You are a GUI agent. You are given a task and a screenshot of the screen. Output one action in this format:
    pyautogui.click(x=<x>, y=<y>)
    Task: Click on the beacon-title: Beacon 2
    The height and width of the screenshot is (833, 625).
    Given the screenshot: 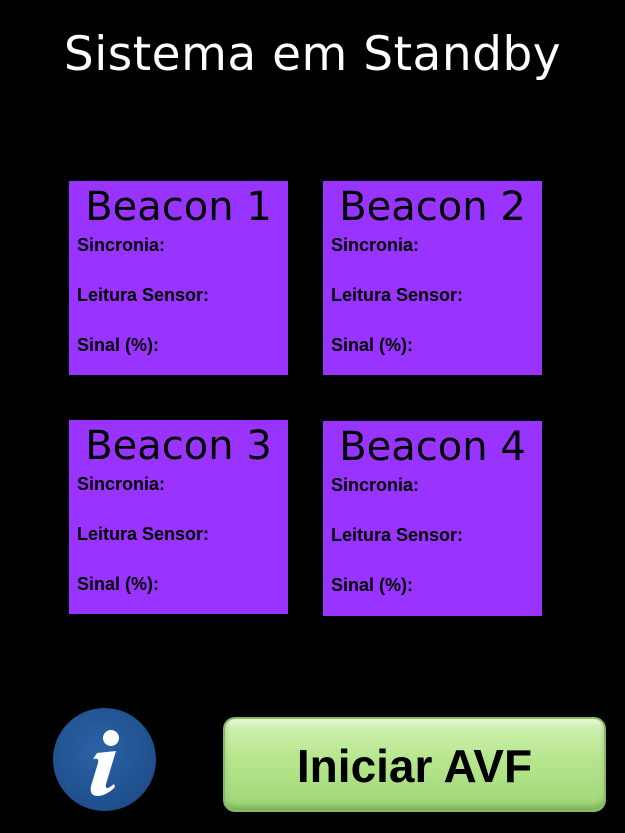 What is the action you would take?
    pyautogui.click(x=432, y=207)
    